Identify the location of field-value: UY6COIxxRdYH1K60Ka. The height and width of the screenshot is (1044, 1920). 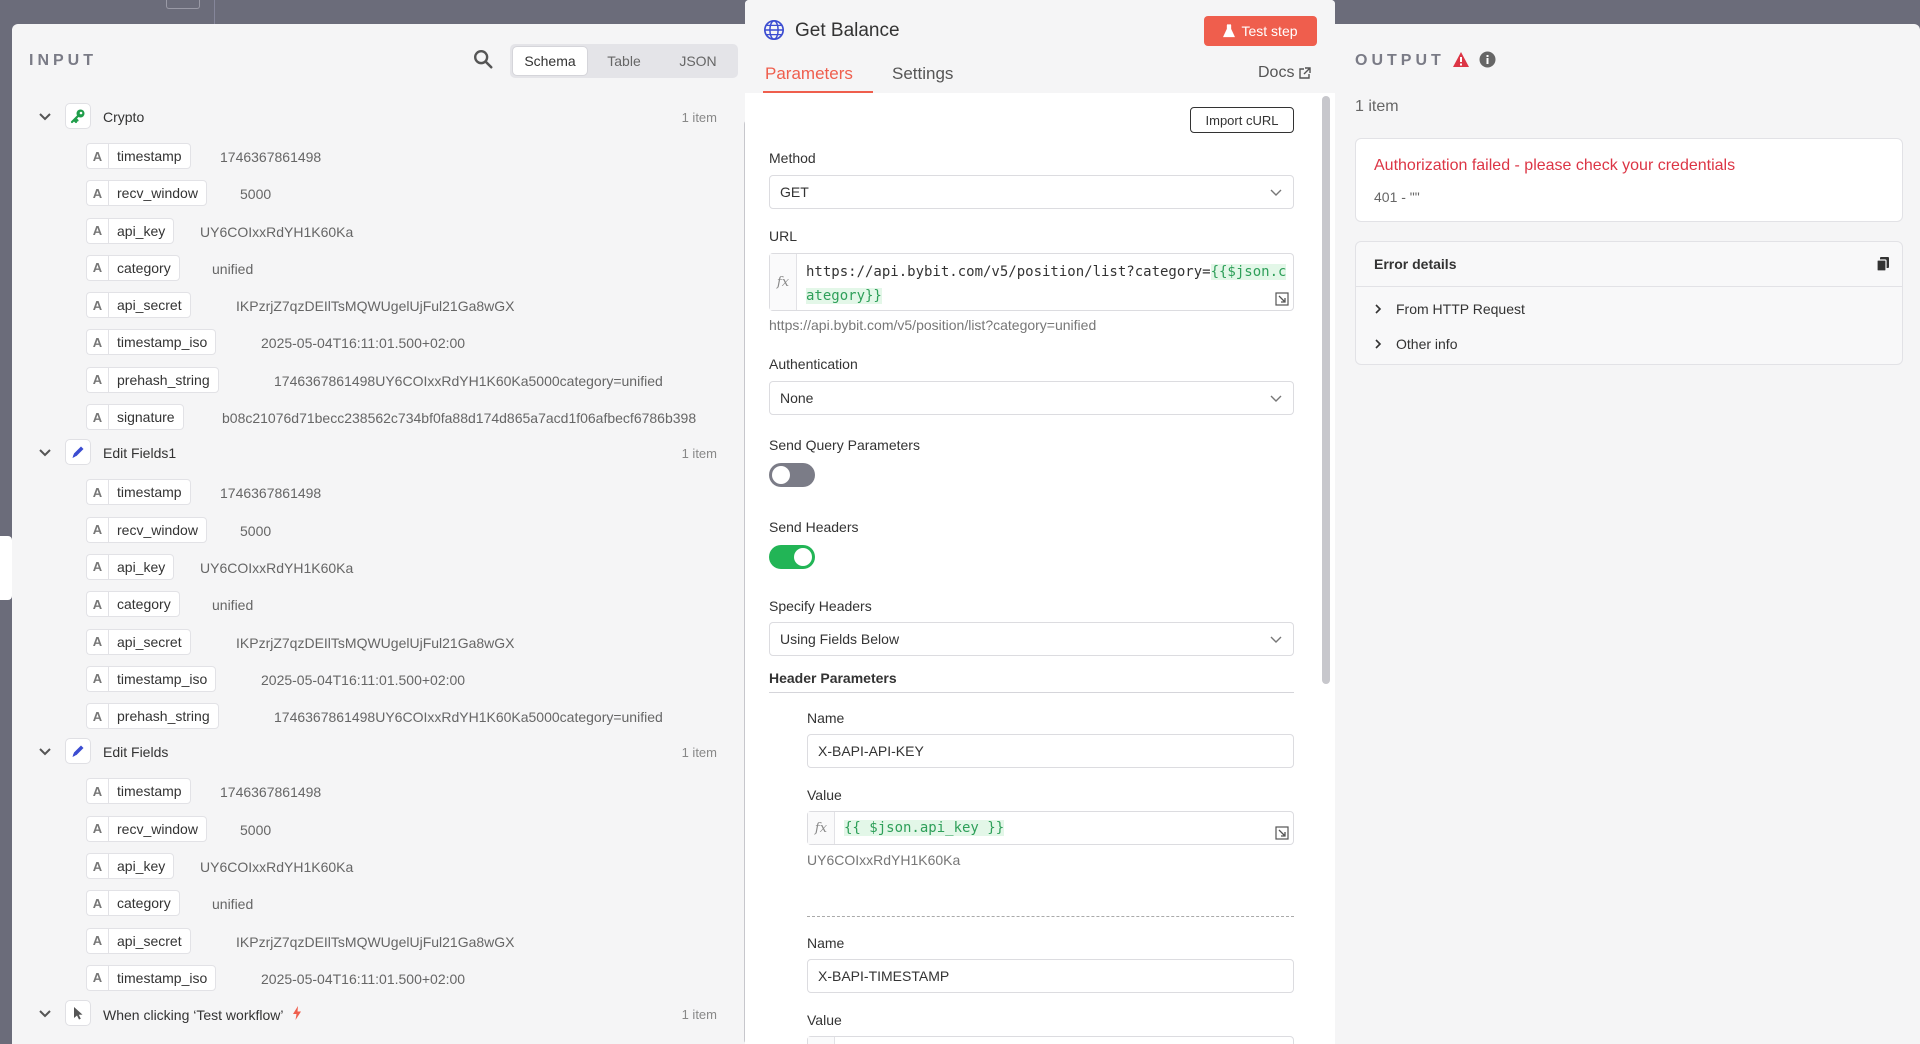
(277, 567).